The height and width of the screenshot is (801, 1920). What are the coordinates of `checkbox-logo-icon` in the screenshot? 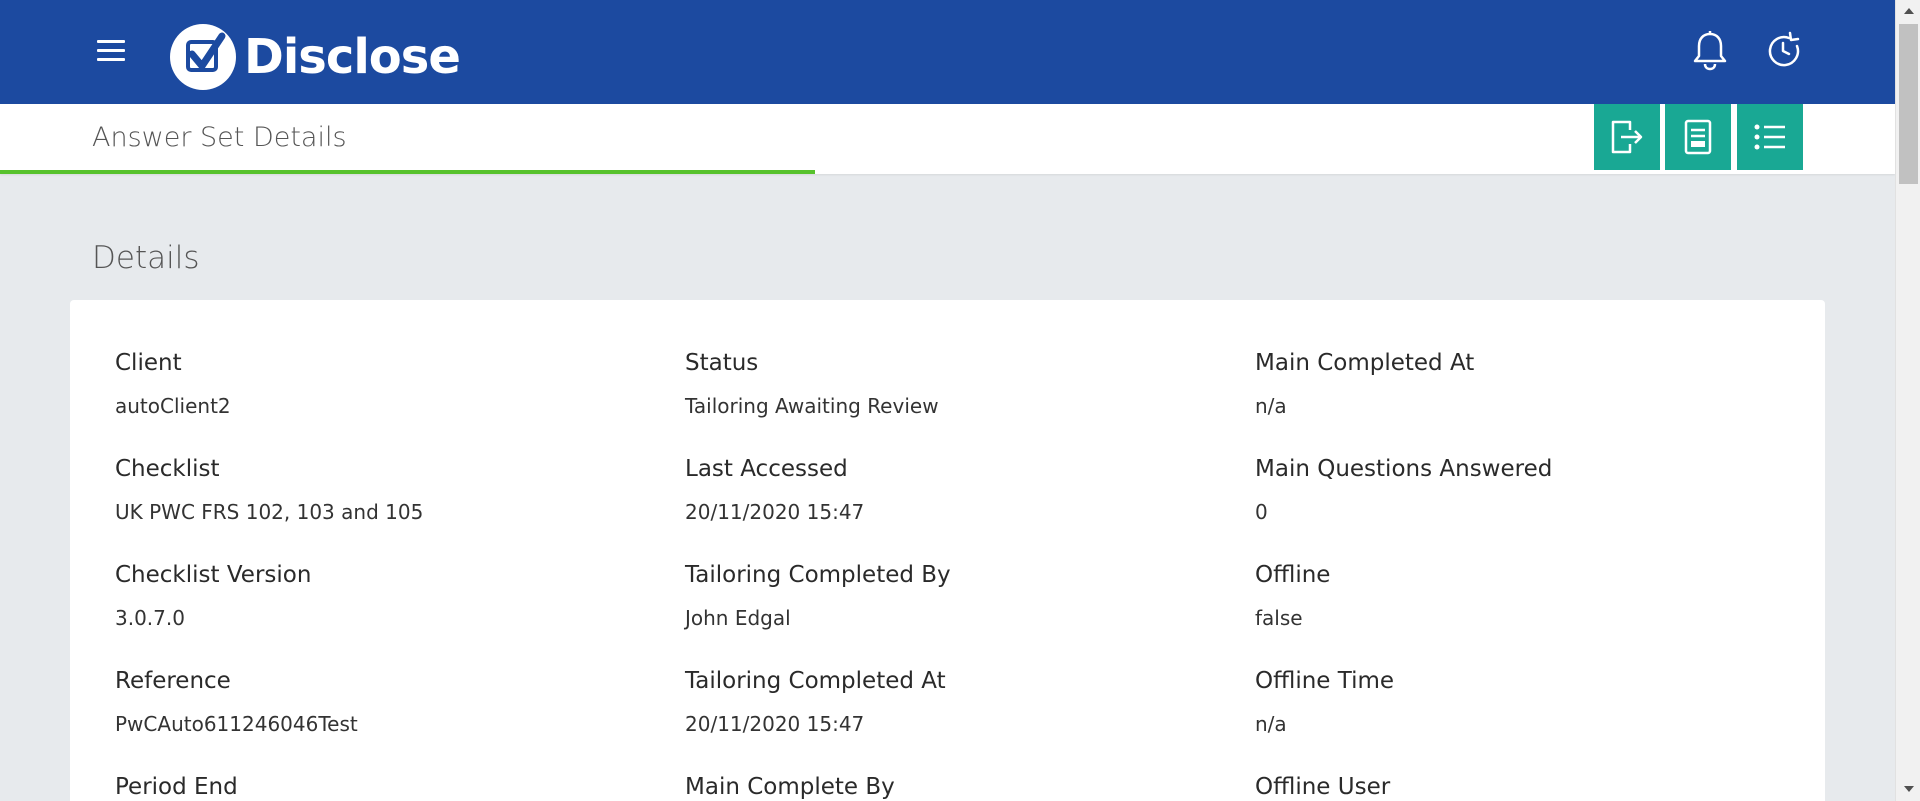 It's located at (203, 57).